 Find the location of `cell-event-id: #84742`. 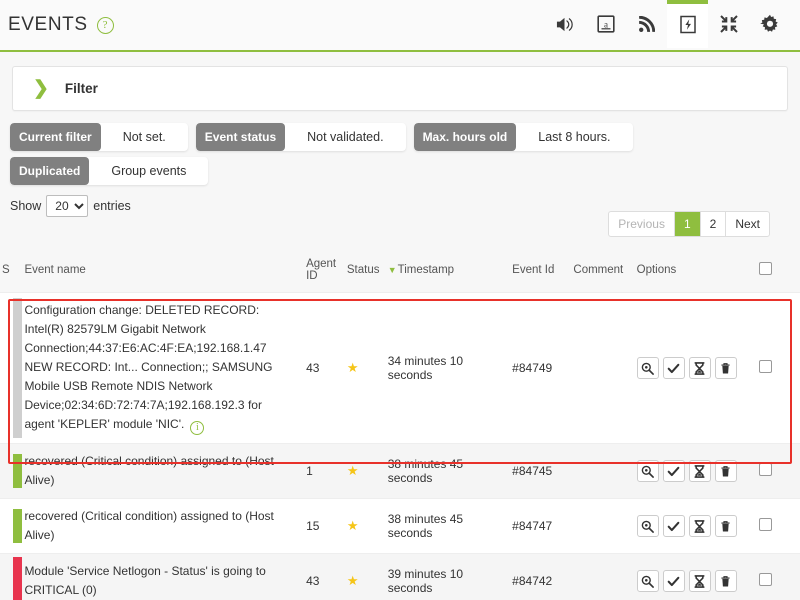

cell-event-id: #84742 is located at coordinates (541, 576).